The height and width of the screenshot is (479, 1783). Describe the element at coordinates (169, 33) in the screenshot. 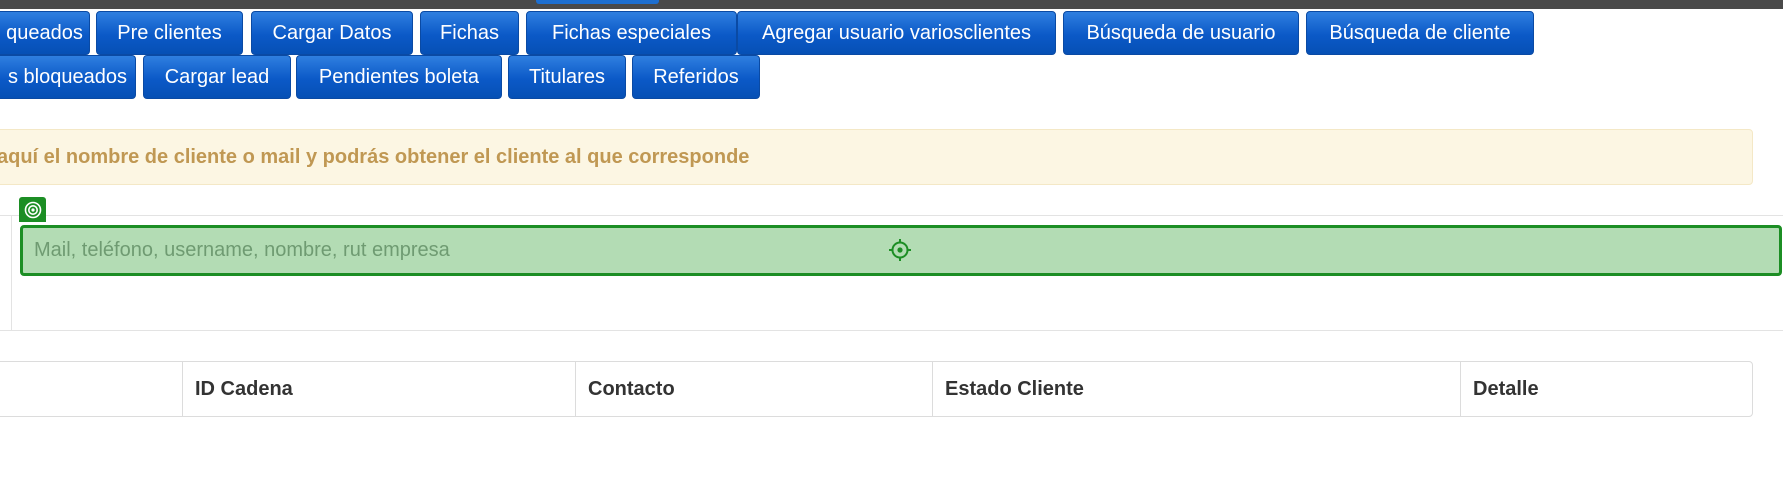

I see `nav-button-pre-clientes: Pre clientes` at that location.